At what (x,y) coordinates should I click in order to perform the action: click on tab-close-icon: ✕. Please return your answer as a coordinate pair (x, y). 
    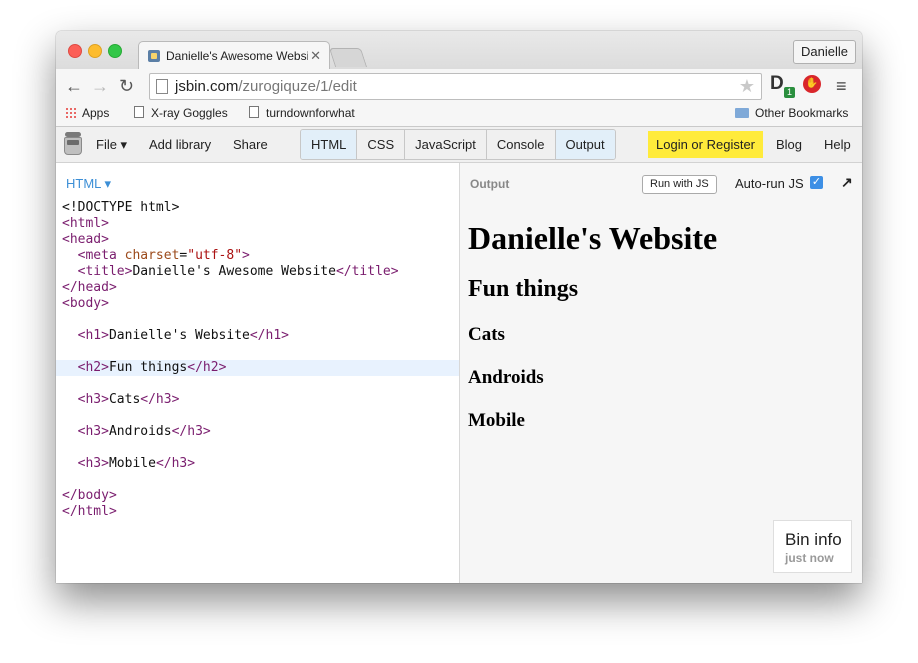
    Looking at the image, I should click on (315, 56).